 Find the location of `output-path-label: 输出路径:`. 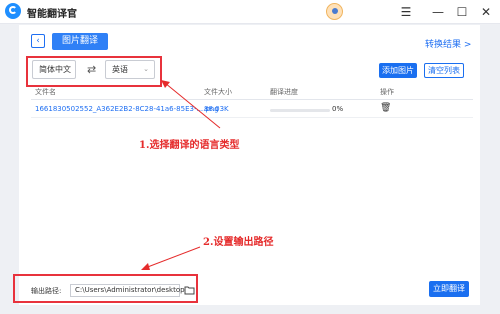

output-path-label: 输出路径: is located at coordinates (46, 291).